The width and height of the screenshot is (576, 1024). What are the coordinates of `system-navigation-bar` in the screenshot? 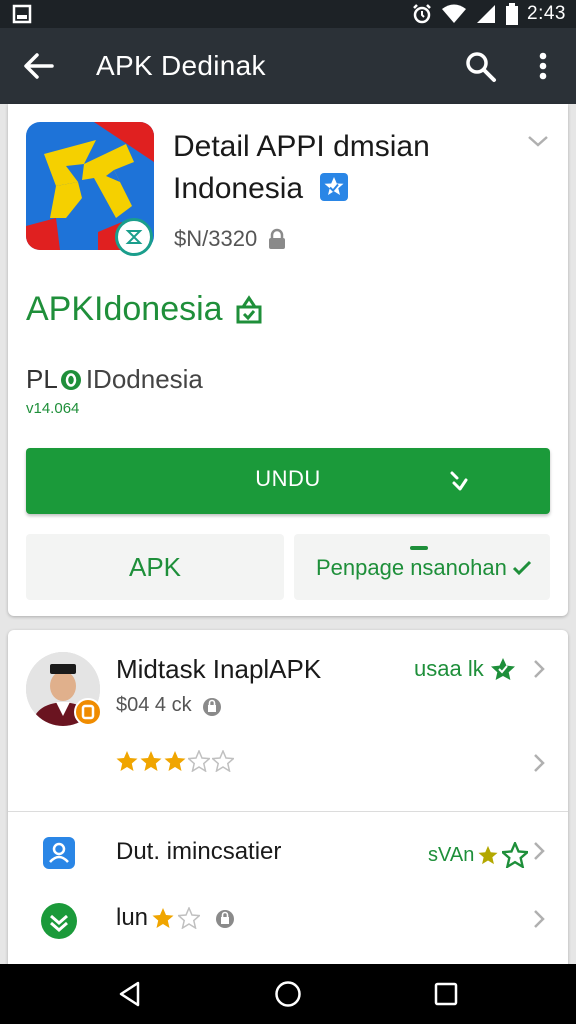 It's located at (288, 994).